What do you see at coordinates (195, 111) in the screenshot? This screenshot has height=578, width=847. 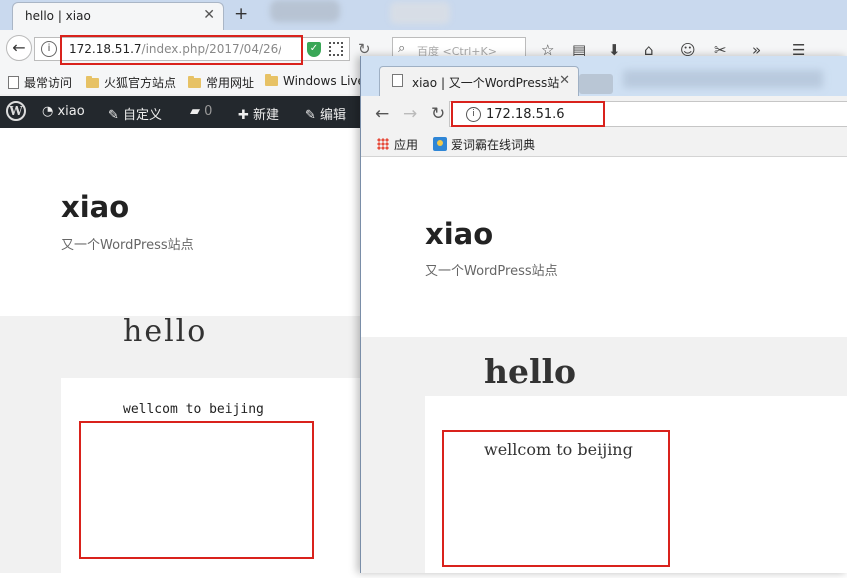 I see `comment-icon: ▰` at bounding box center [195, 111].